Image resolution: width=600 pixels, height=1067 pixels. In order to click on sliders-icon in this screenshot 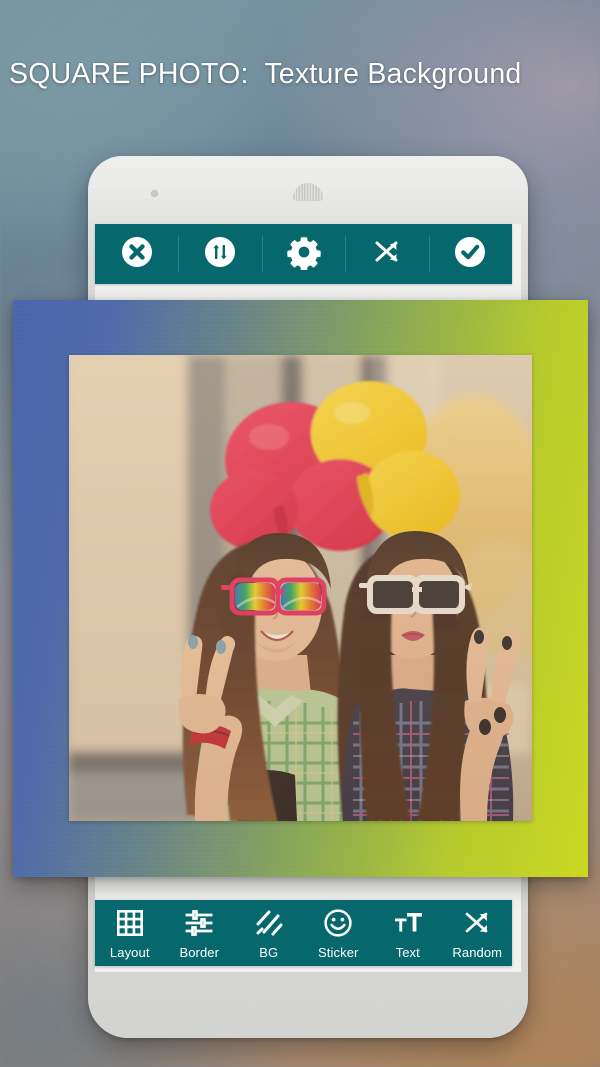, I will do `click(199, 925)`.